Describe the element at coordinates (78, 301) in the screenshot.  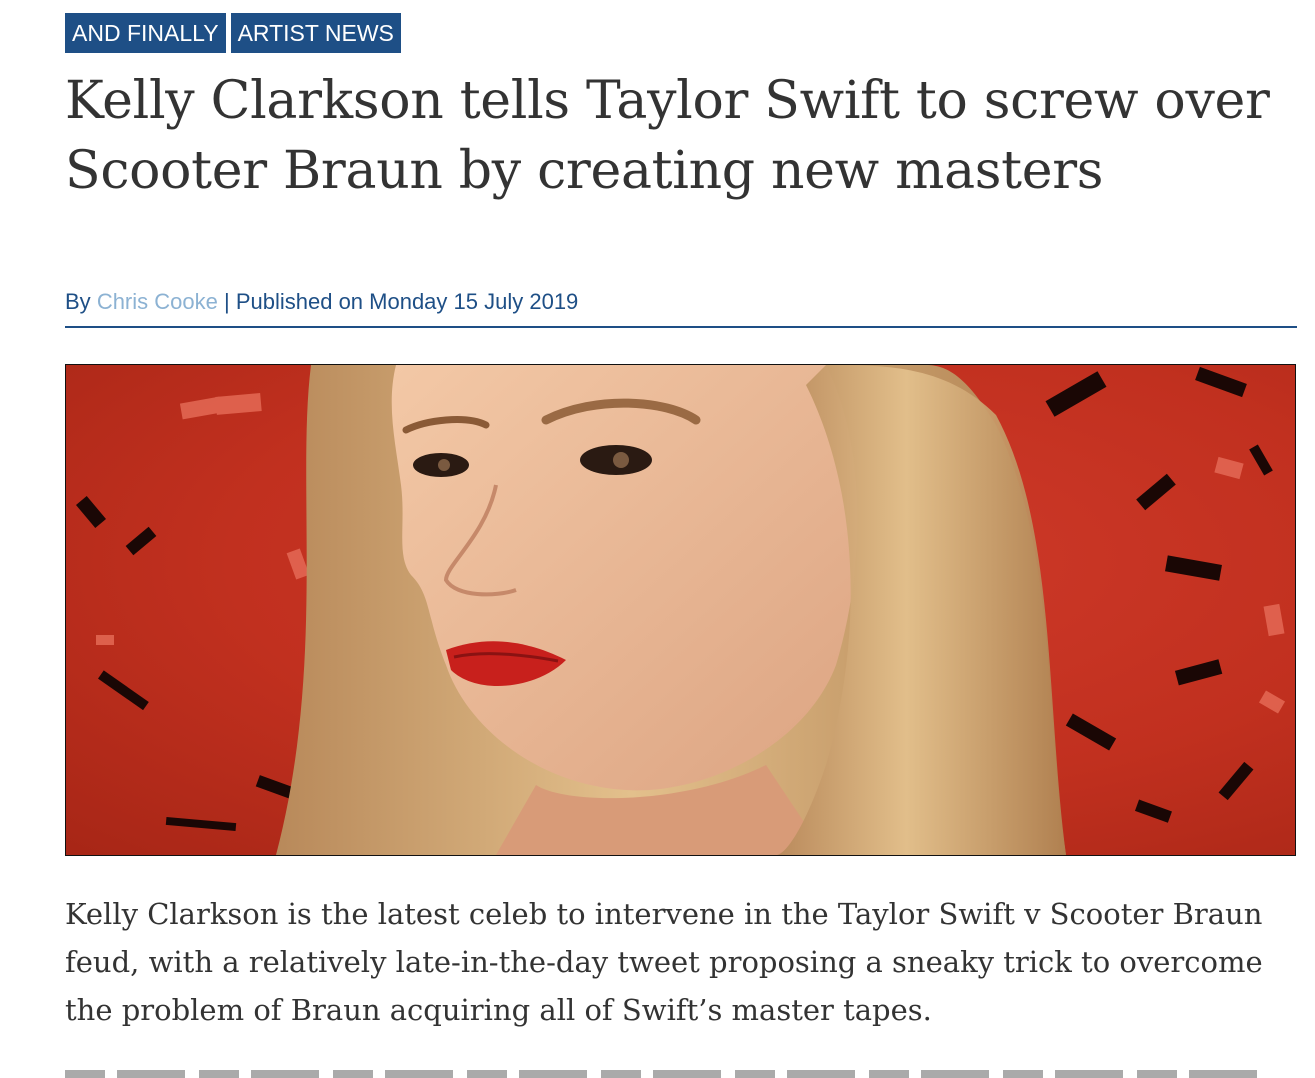
I see `byline-prefix: By` at that location.